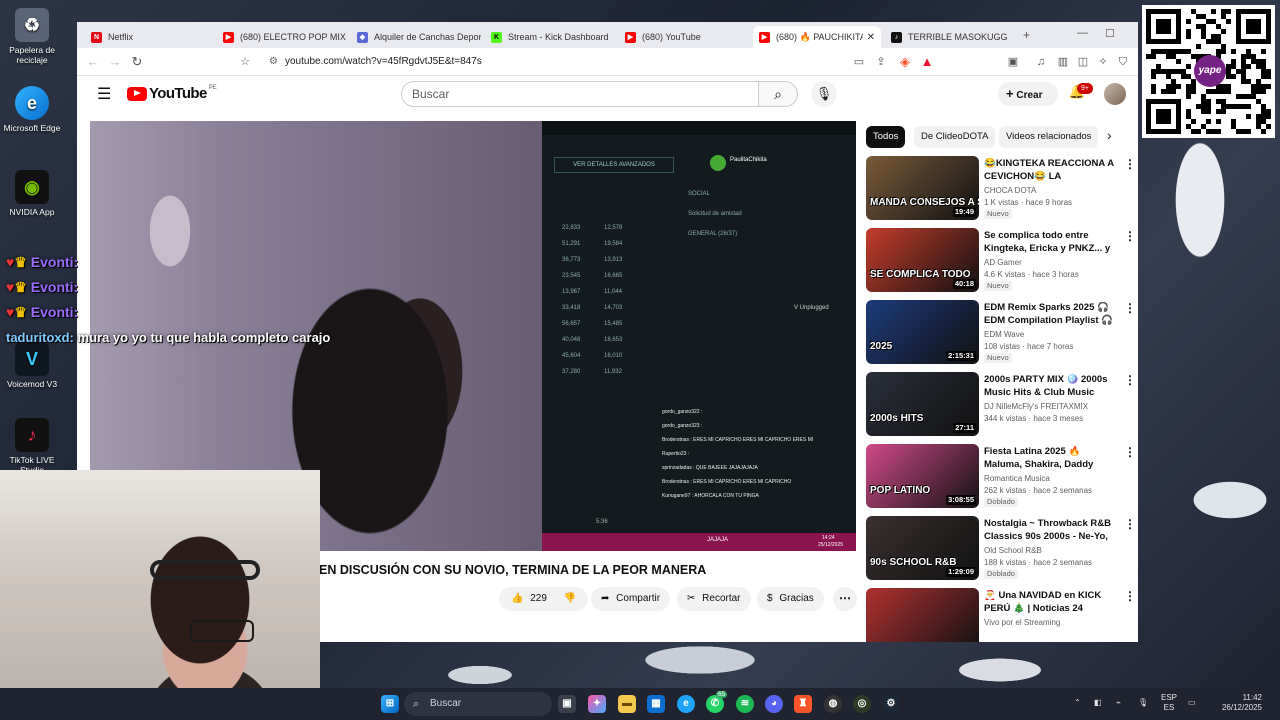  Describe the element at coordinates (478, 704) in the screenshot. I see `taskbar-search: ⌕ Buscar` at that location.